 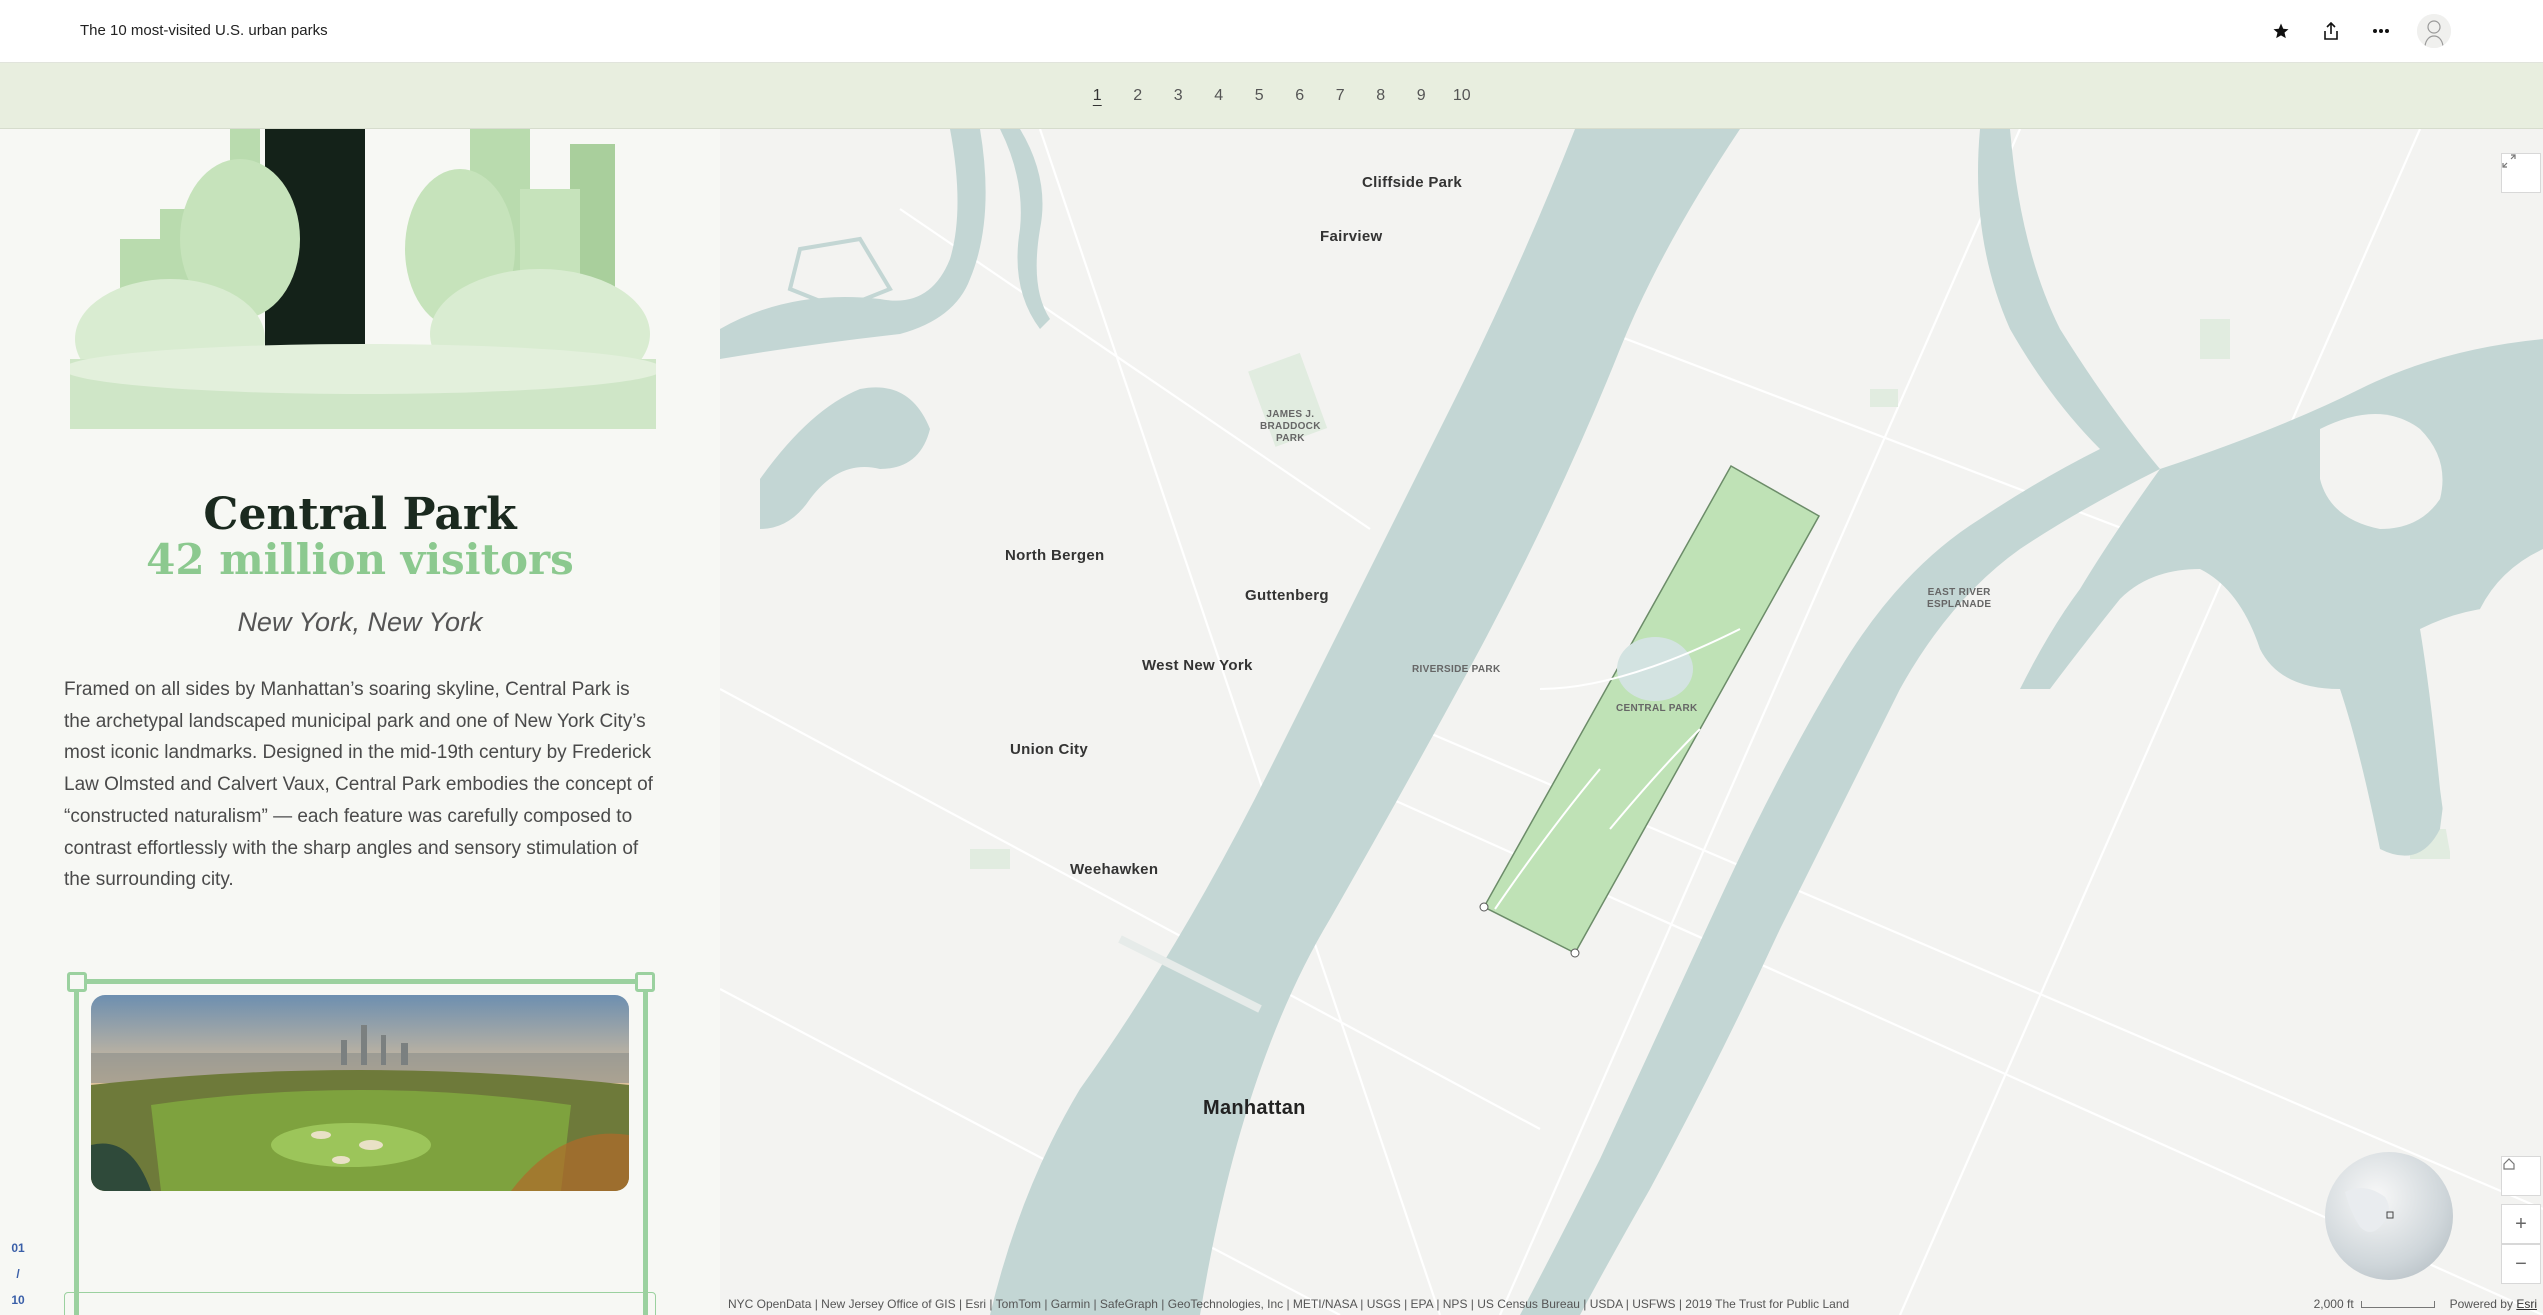 What do you see at coordinates (18, 1300) in the screenshot?
I see `pager-total: 10` at bounding box center [18, 1300].